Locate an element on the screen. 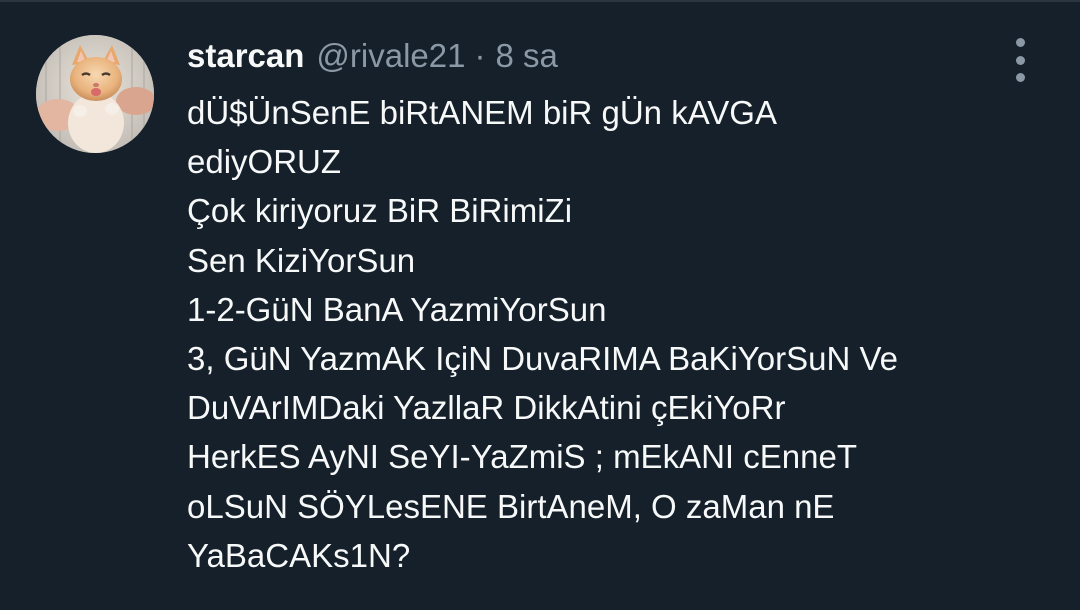 Image resolution: width=1080 pixels, height=610 pixels. kitten-avatar-image is located at coordinates (95, 94).